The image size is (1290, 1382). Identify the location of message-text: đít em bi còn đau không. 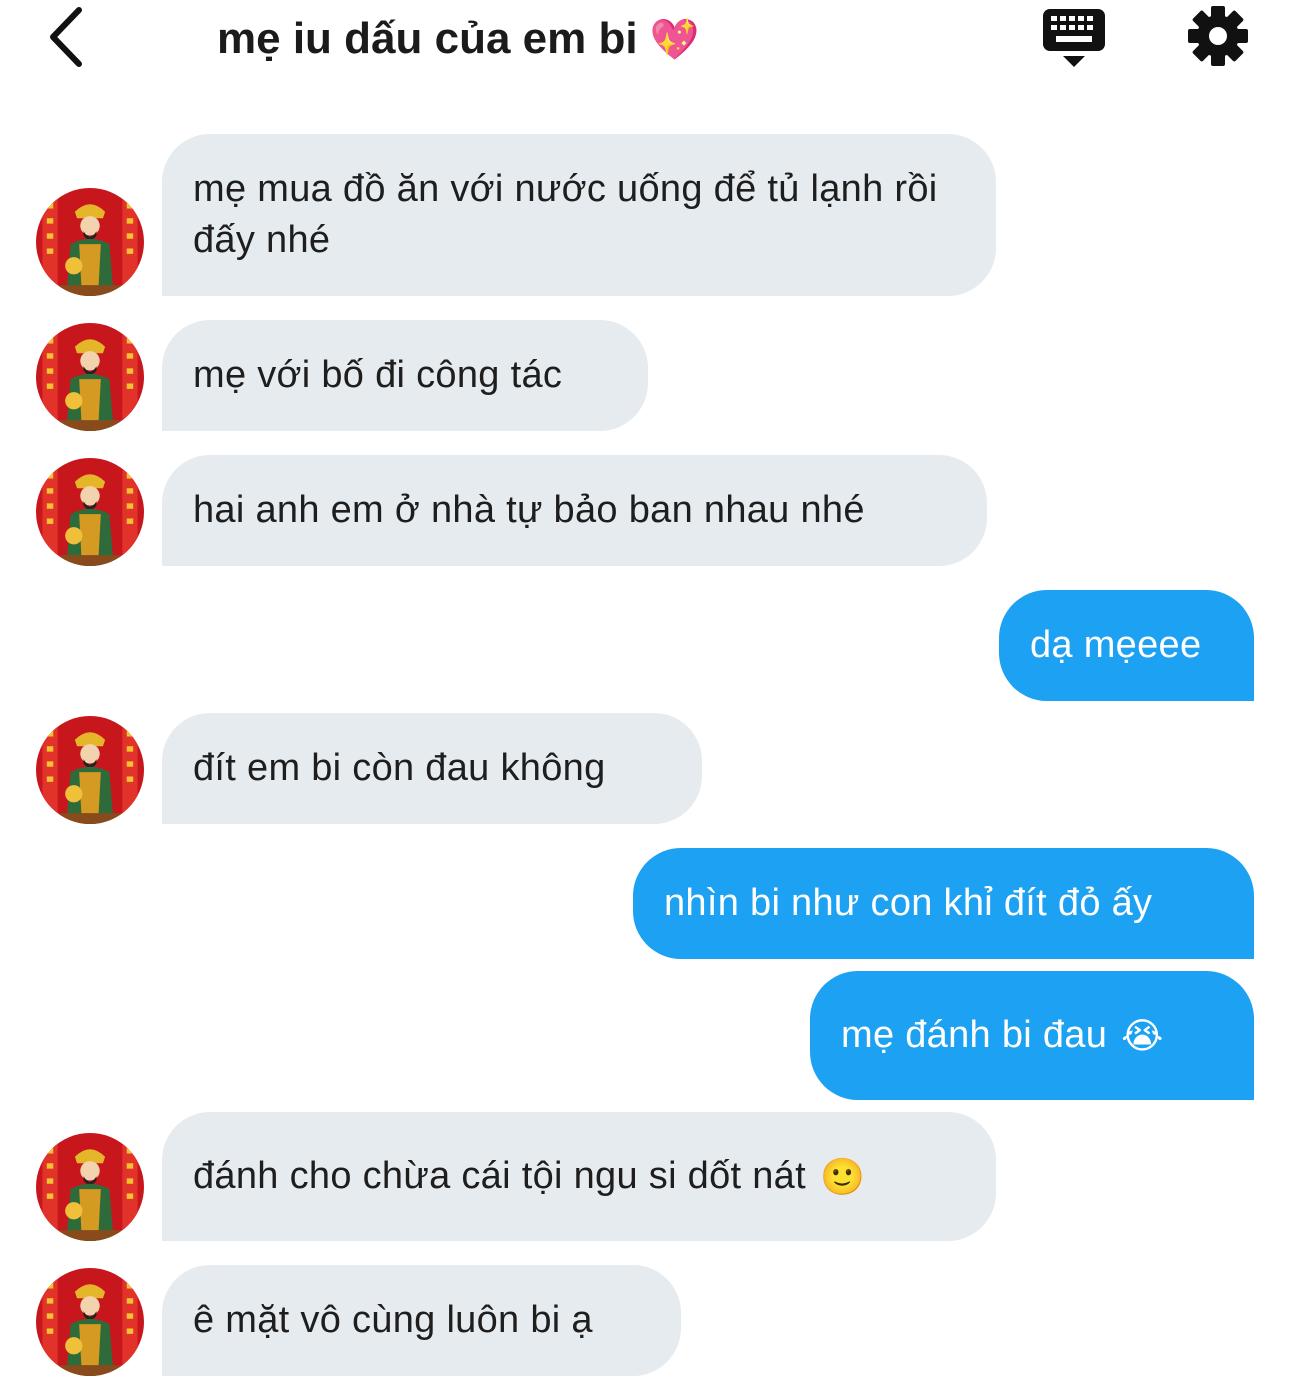
(399, 768).